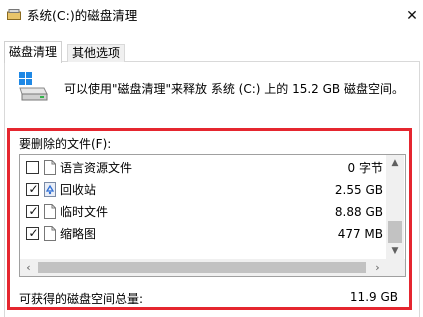  What do you see at coordinates (204, 168) in the screenshot?
I see `list-item: 语言资源文件 0 字节` at bounding box center [204, 168].